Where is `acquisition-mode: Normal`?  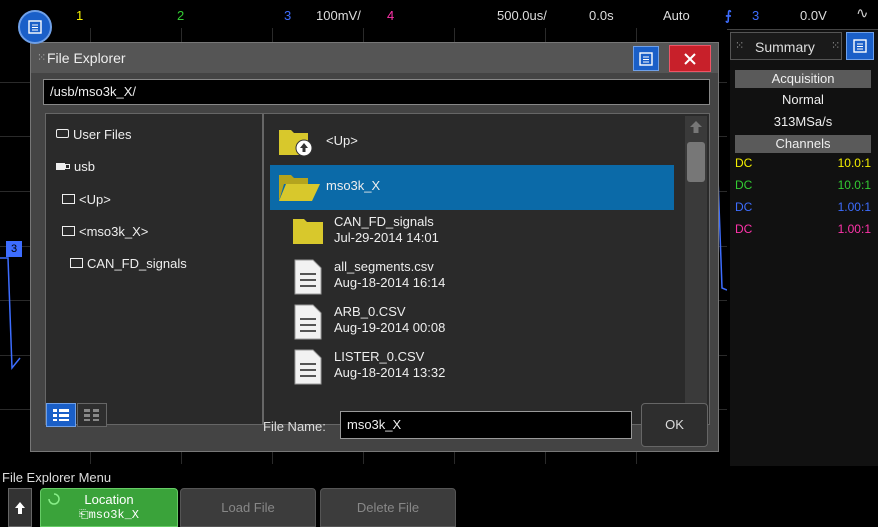
acquisition-mode: Normal is located at coordinates (803, 99).